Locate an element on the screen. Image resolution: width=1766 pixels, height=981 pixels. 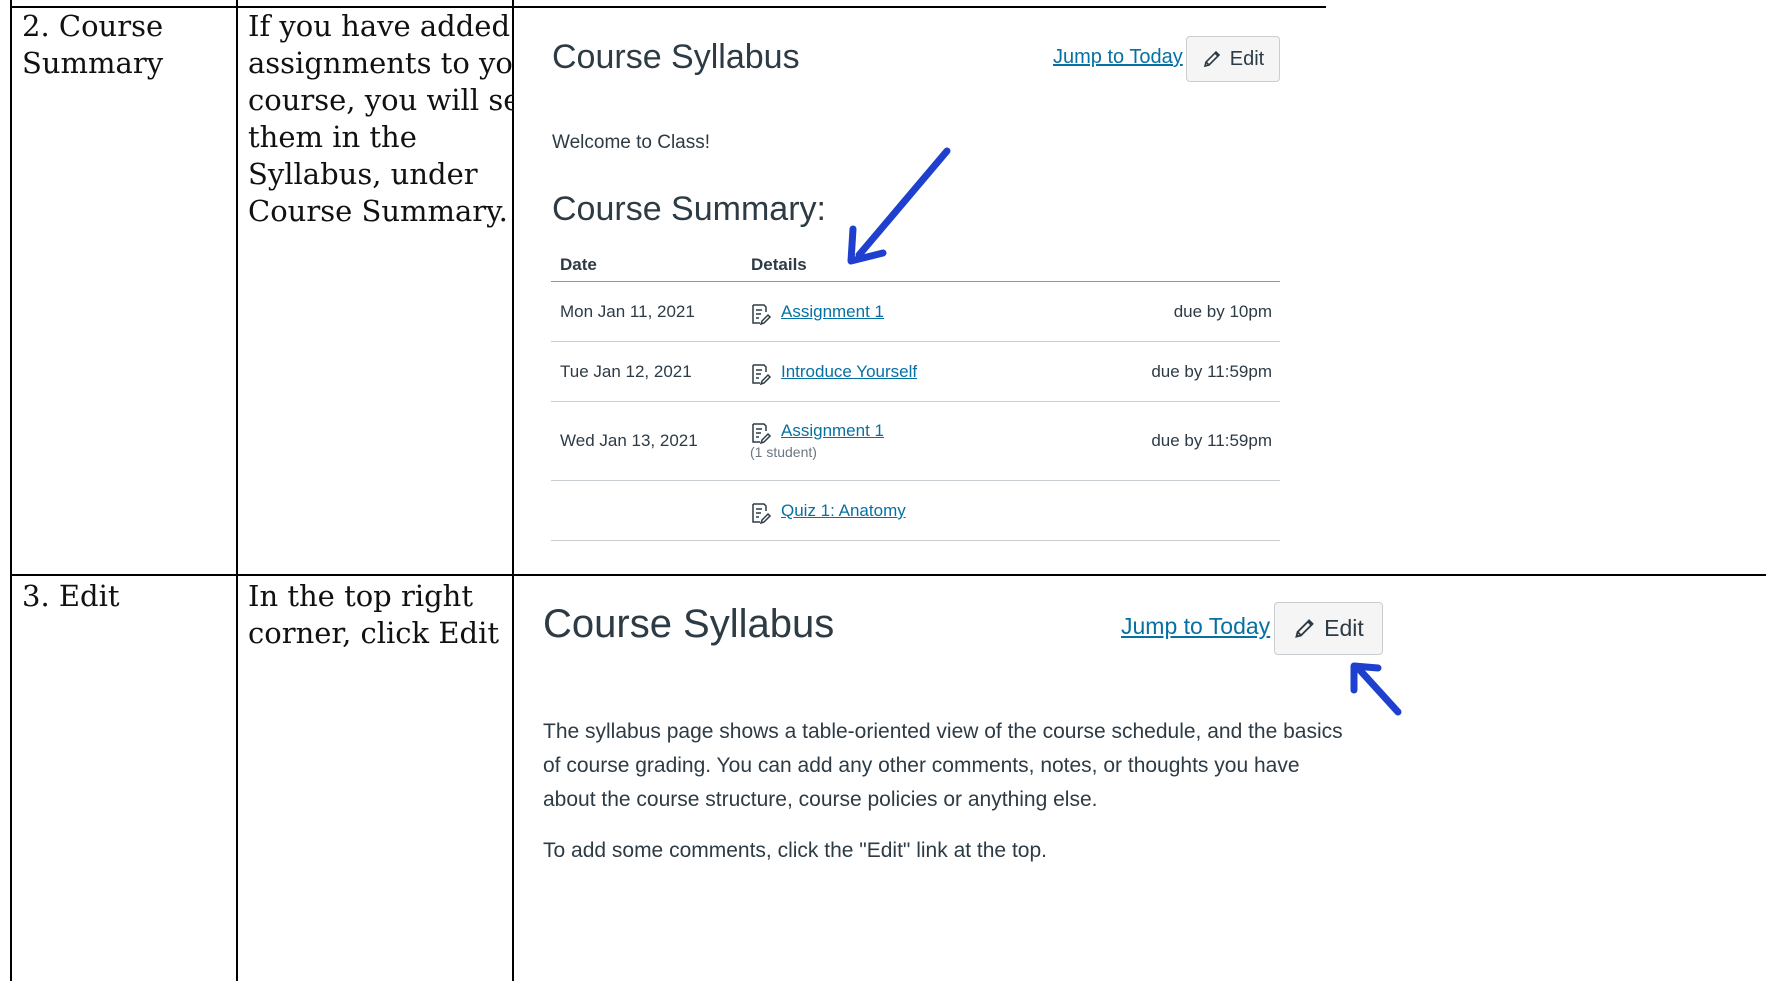
step-description: In the top right corner, click Edit is located at coordinates (374, 614).